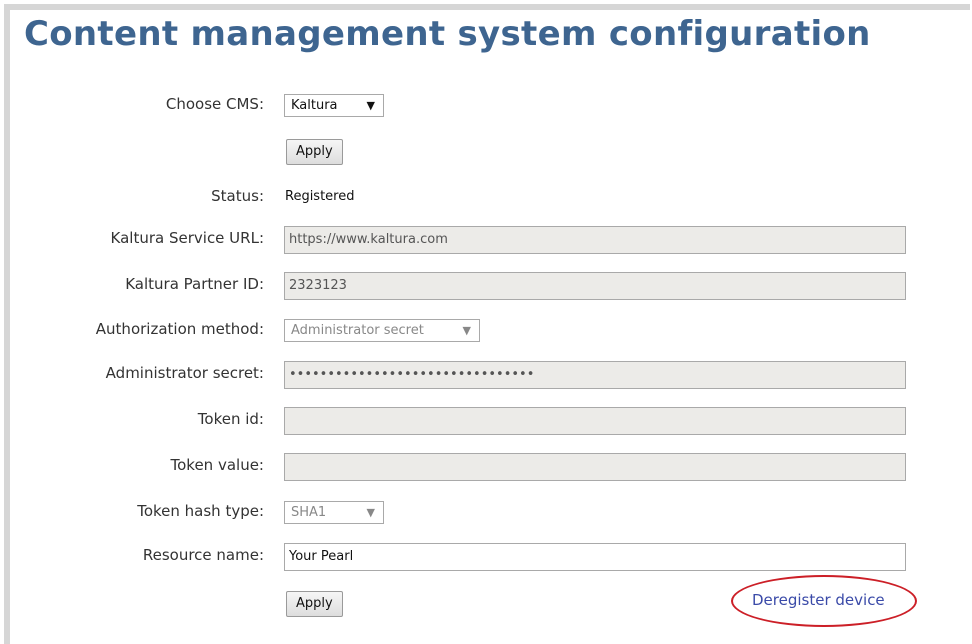 This screenshot has width=972, height=644. I want to click on cms-select: Kaltura ▼, so click(334, 105).